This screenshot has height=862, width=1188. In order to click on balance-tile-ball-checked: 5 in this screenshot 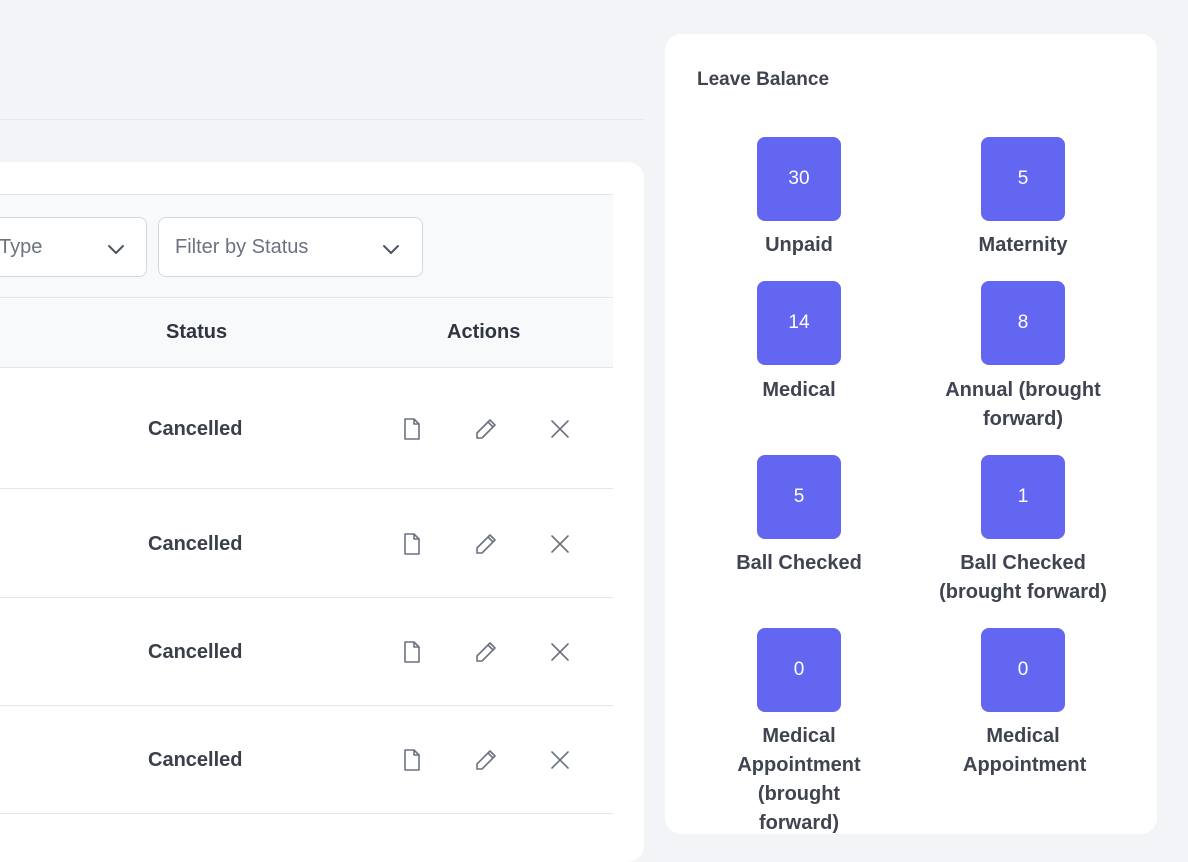, I will do `click(799, 497)`.